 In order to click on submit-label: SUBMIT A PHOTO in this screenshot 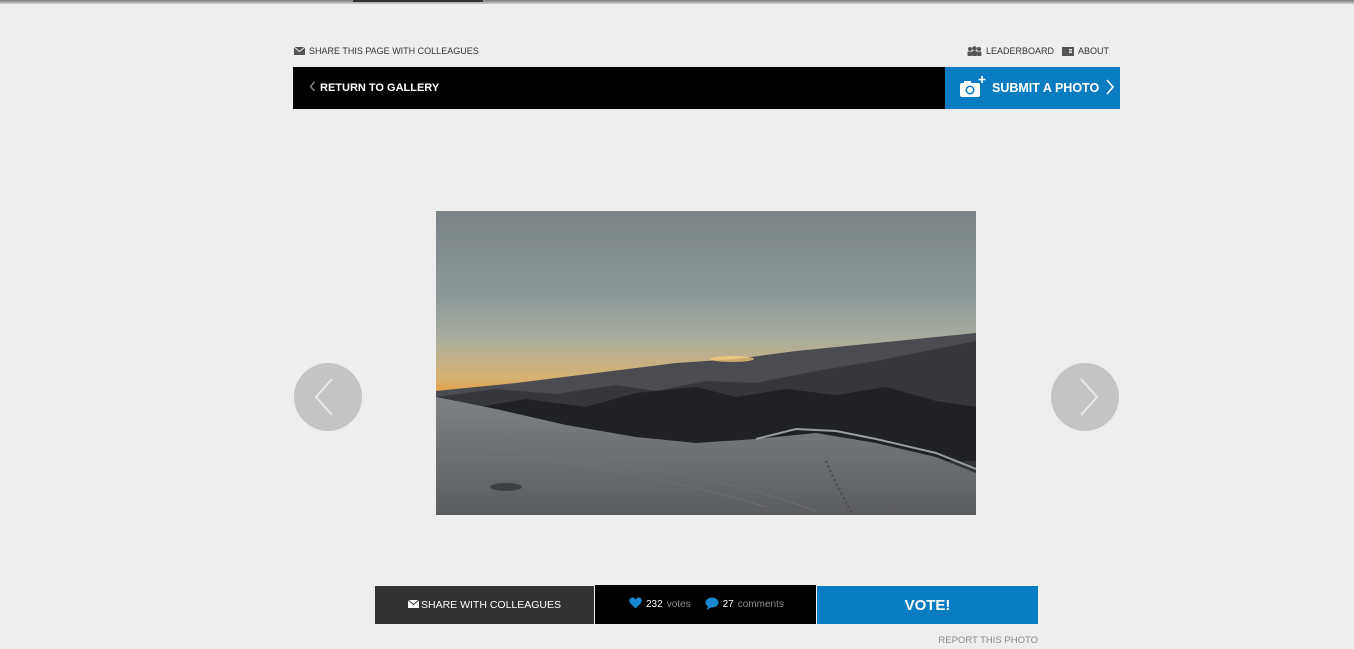, I will do `click(1046, 88)`.